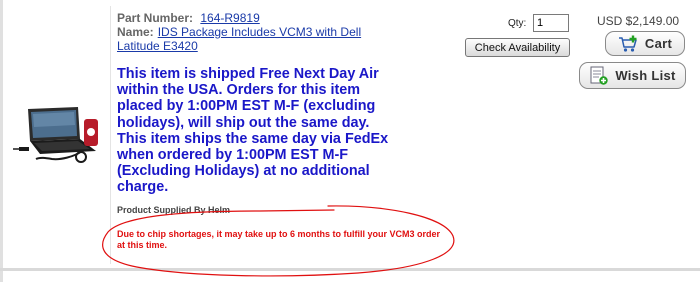  I want to click on part-number-link: 164-R9819, so click(229, 18).